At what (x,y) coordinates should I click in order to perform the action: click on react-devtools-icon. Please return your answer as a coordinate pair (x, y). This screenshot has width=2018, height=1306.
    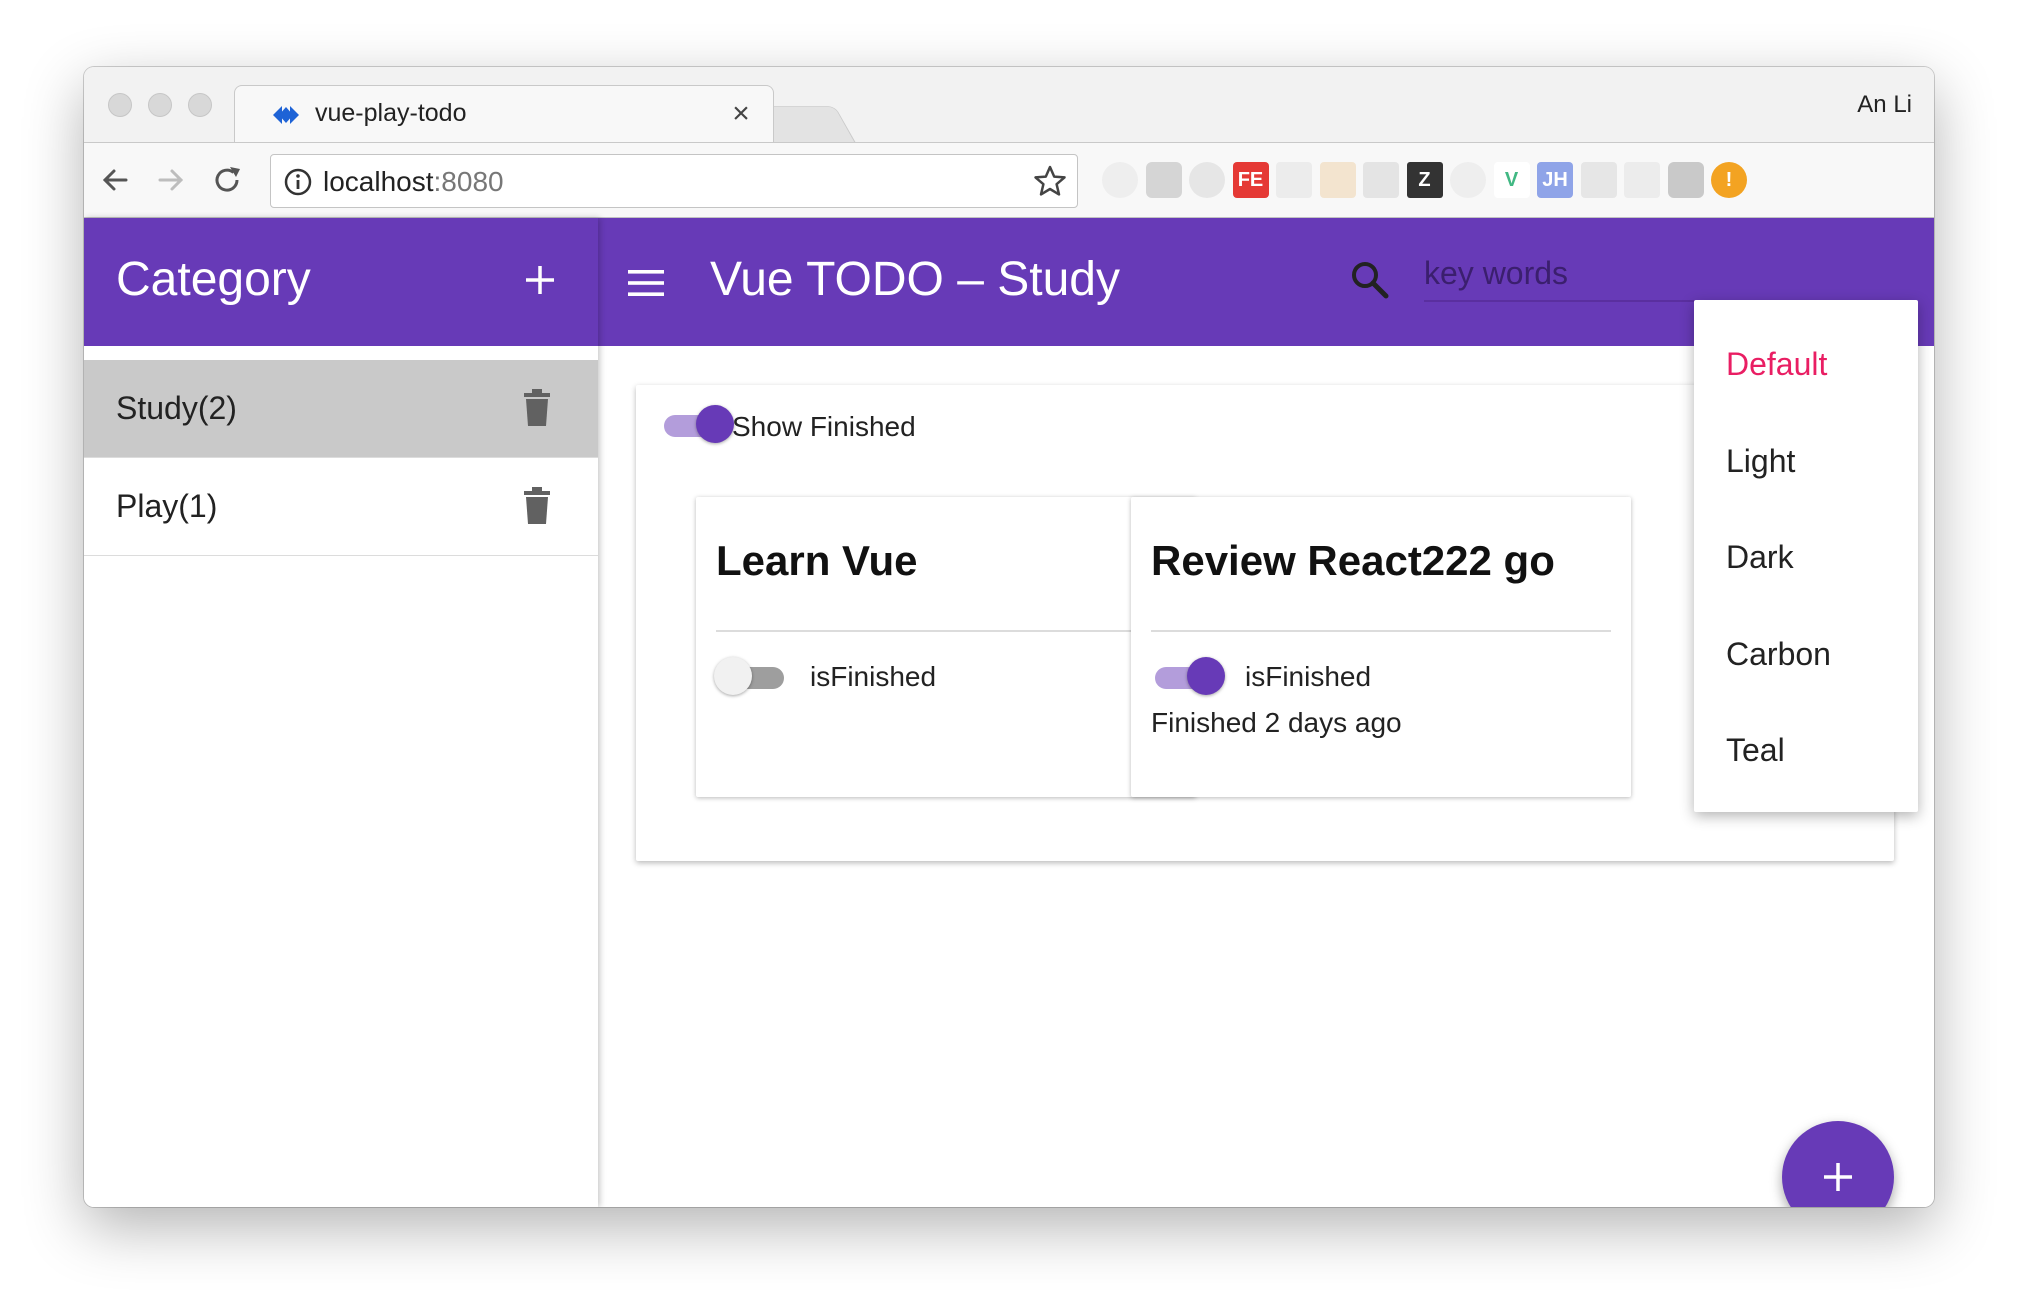
    Looking at the image, I should click on (1381, 180).